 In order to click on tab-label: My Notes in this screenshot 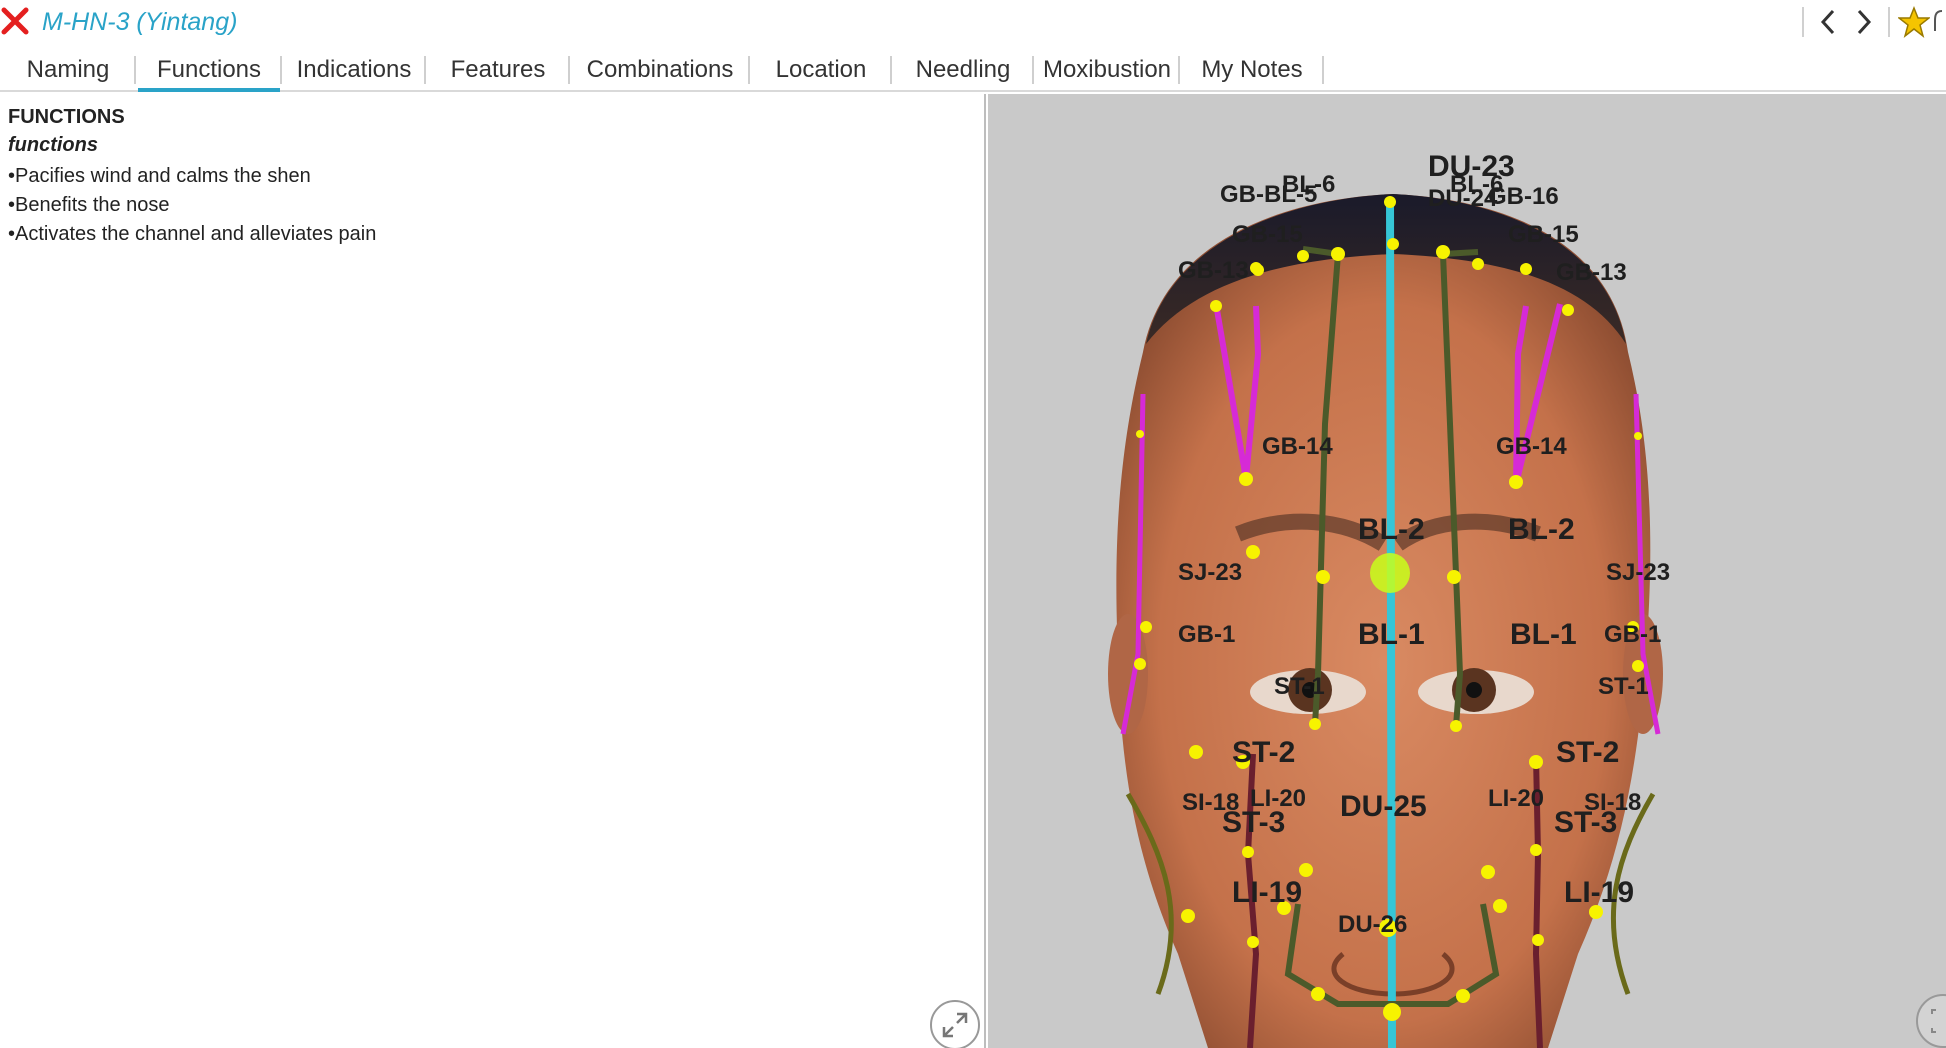, I will do `click(1252, 69)`.